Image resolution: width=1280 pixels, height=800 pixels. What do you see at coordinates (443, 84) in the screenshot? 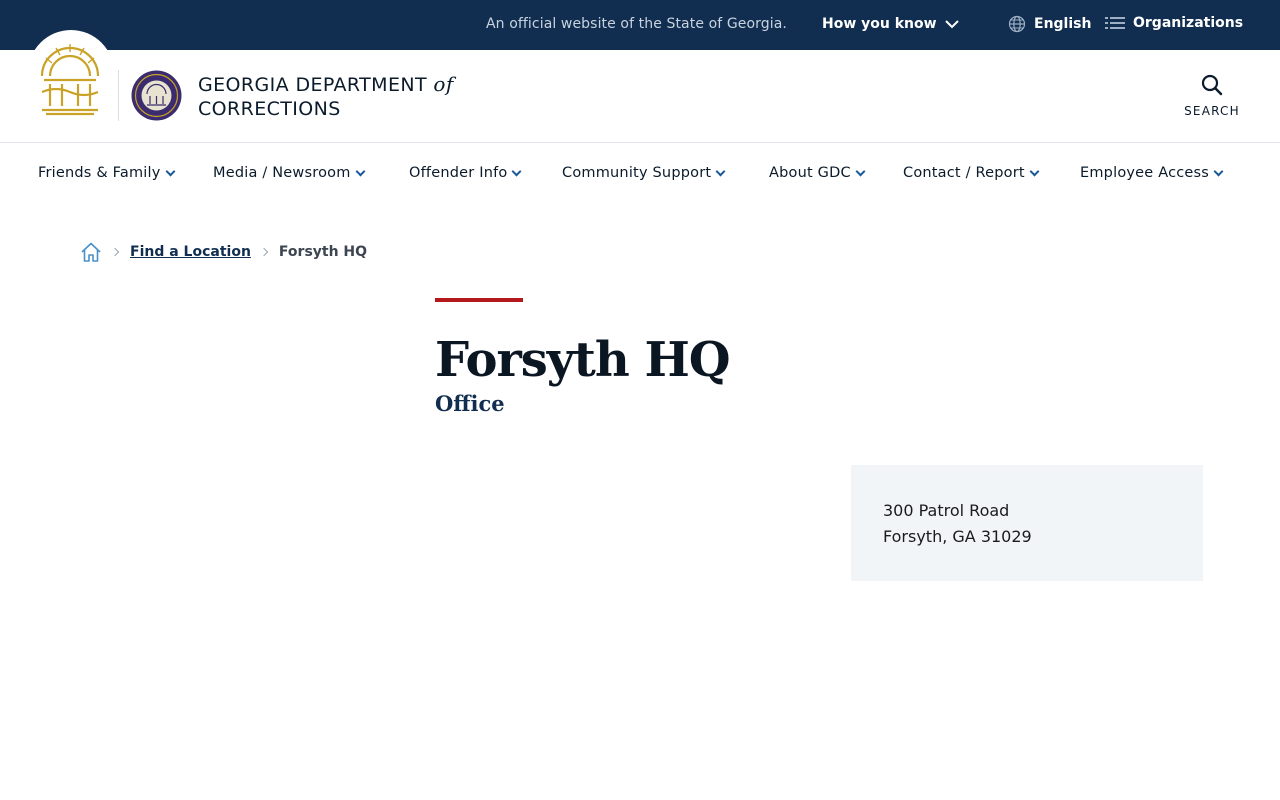
I see `agency-name-of: of` at bounding box center [443, 84].